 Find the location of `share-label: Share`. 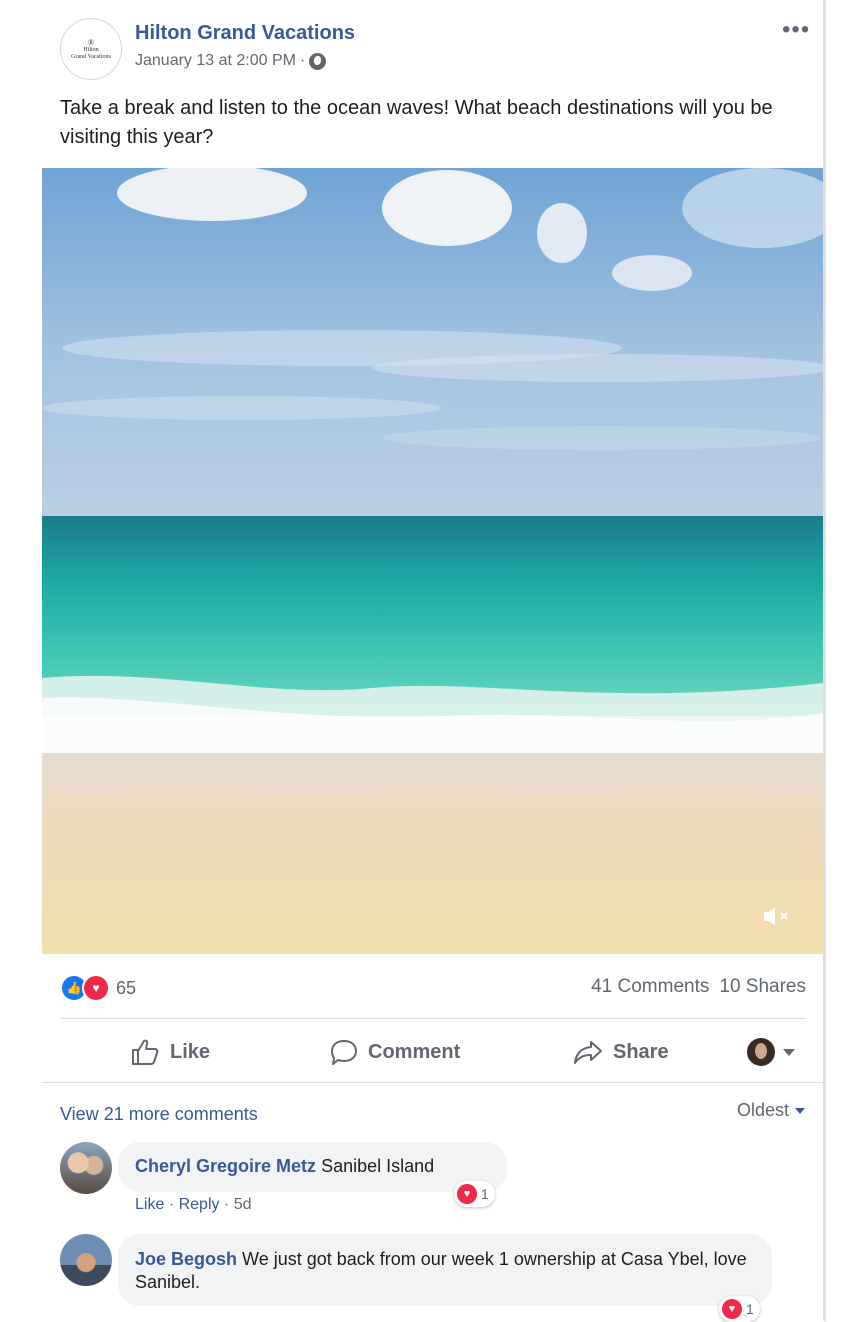

share-label: Share is located at coordinates (641, 1051).